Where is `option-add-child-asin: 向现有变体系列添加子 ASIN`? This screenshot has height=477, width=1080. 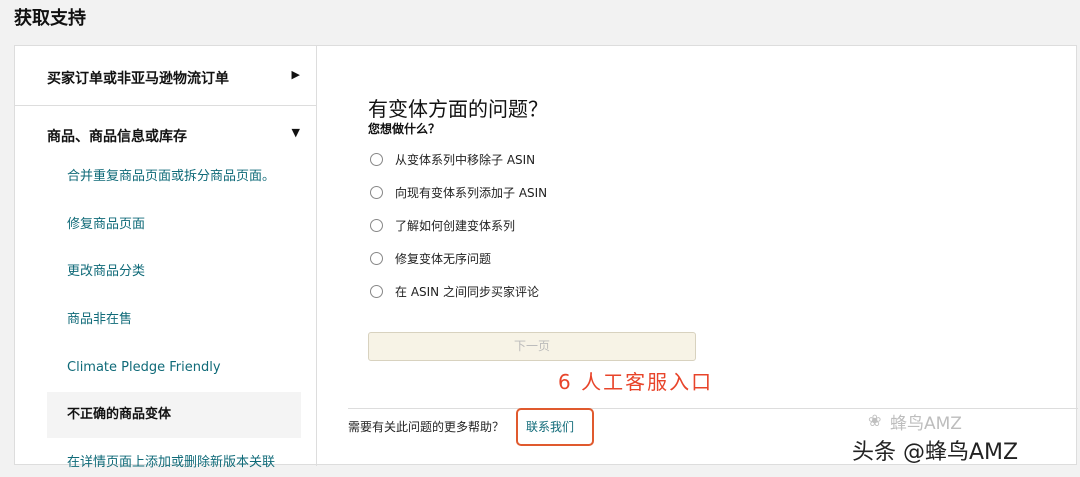
option-add-child-asin: 向现有变体系列添加子 ASIN is located at coordinates (458, 192).